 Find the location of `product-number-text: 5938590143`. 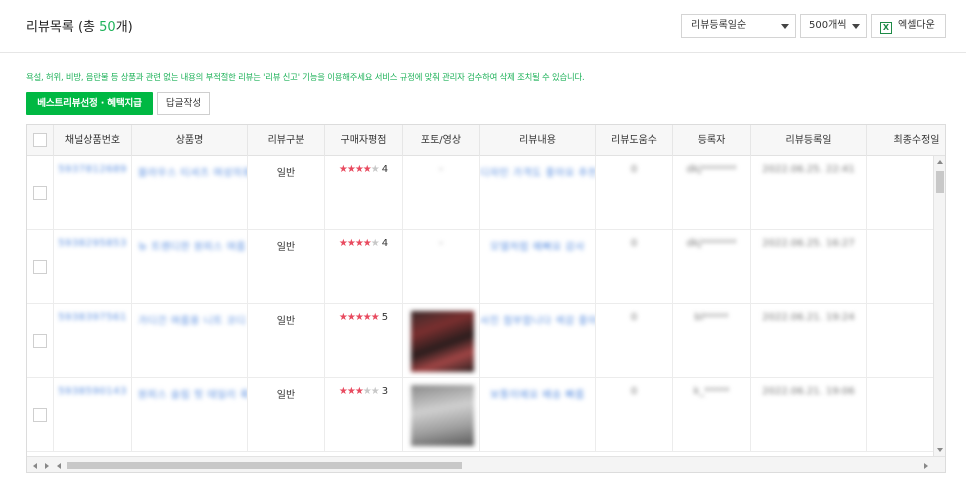

product-number-text: 5938590143 is located at coordinates (92, 391).